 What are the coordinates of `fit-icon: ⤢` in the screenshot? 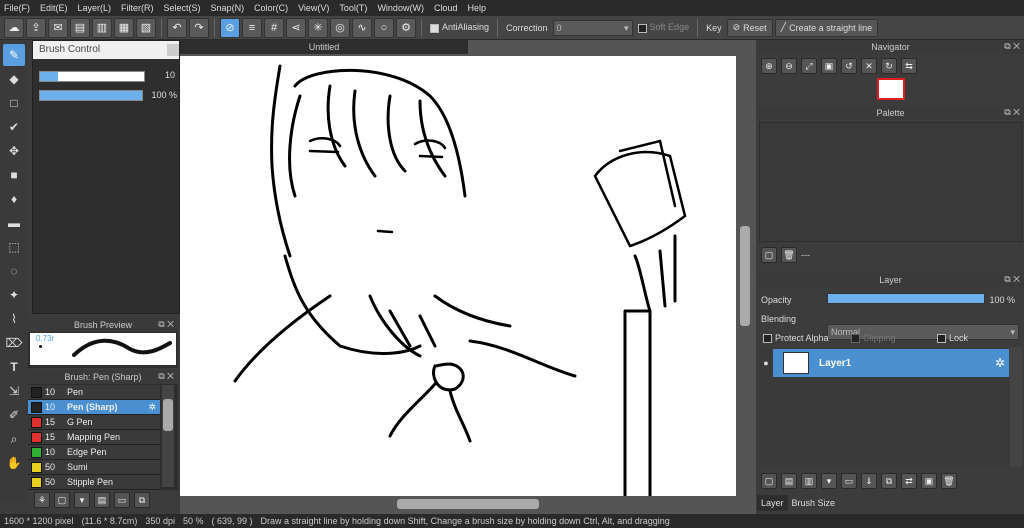 It's located at (809, 66).